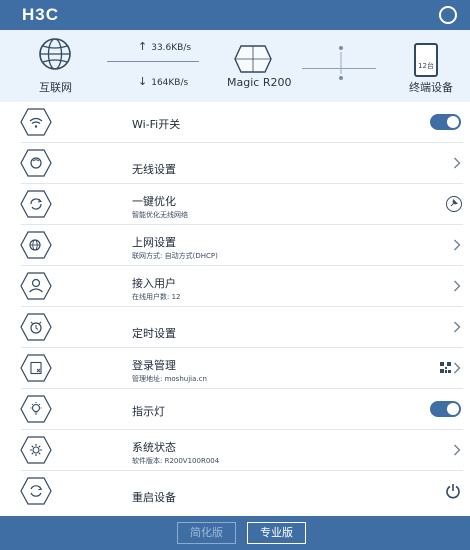 The height and width of the screenshot is (550, 470). What do you see at coordinates (235, 15) in the screenshot?
I see `top-bar: H3C` at bounding box center [235, 15].